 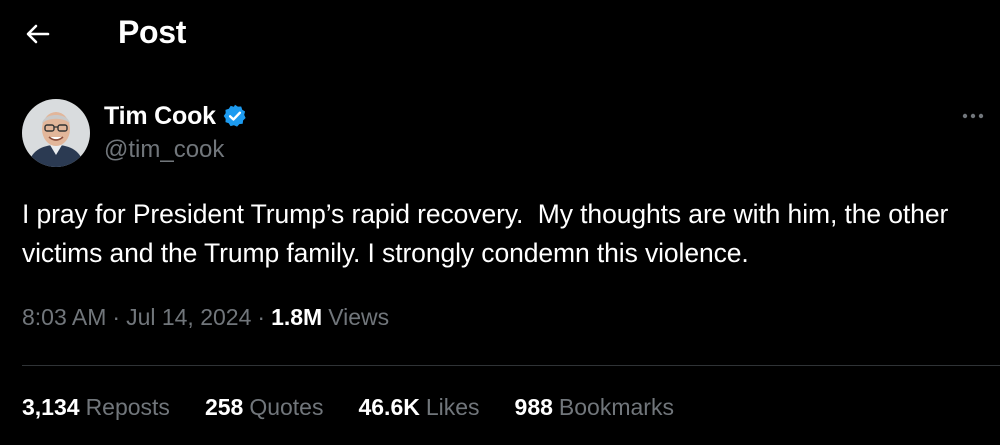 What do you see at coordinates (286, 407) in the screenshot?
I see `stat-label: Quotes` at bounding box center [286, 407].